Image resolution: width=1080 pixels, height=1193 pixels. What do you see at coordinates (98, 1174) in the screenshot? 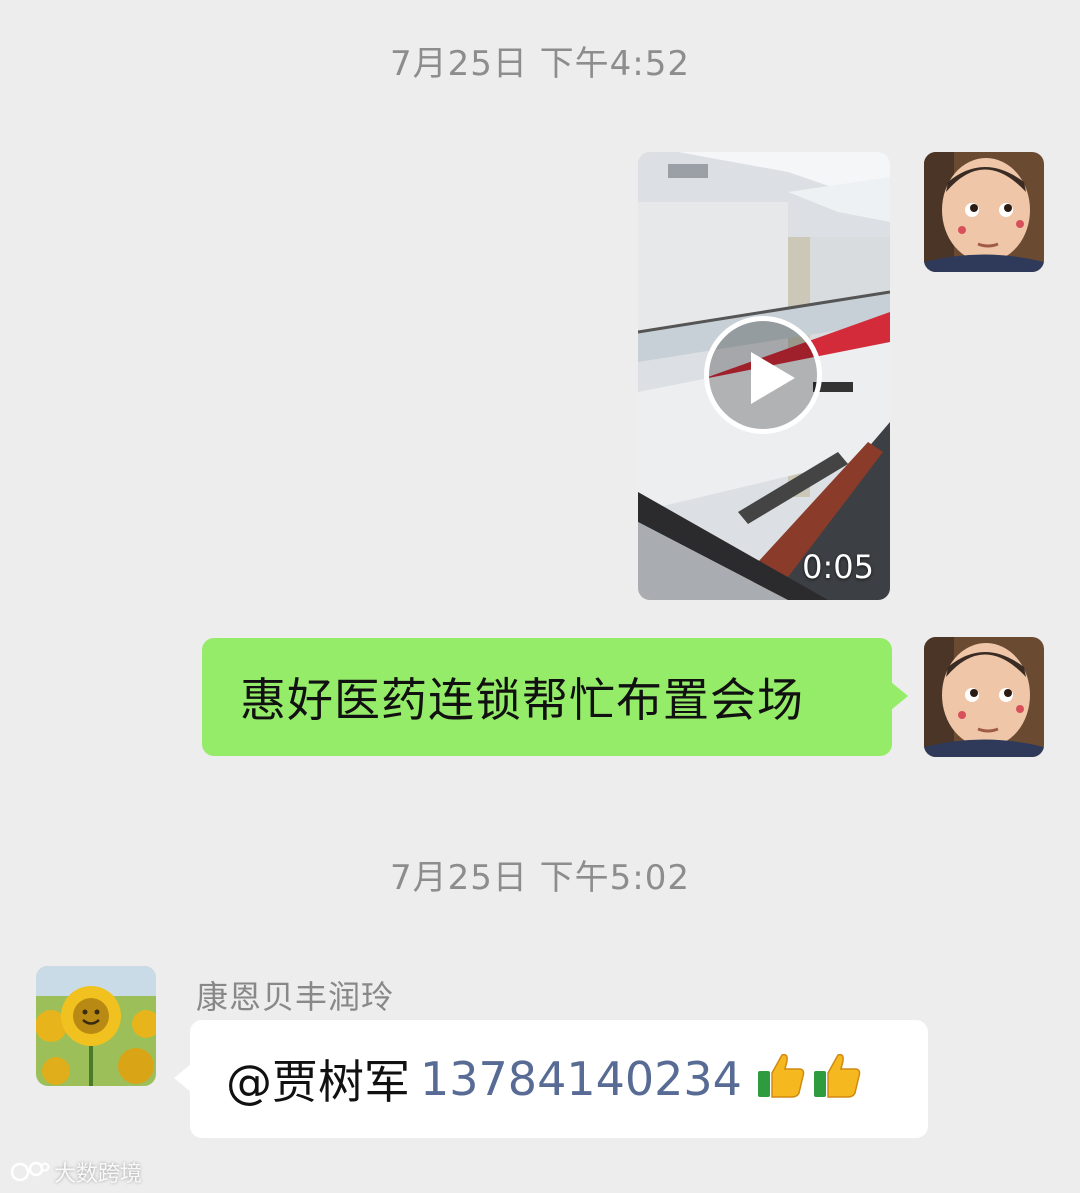
I see `watermark-text: 大数跨境` at bounding box center [98, 1174].